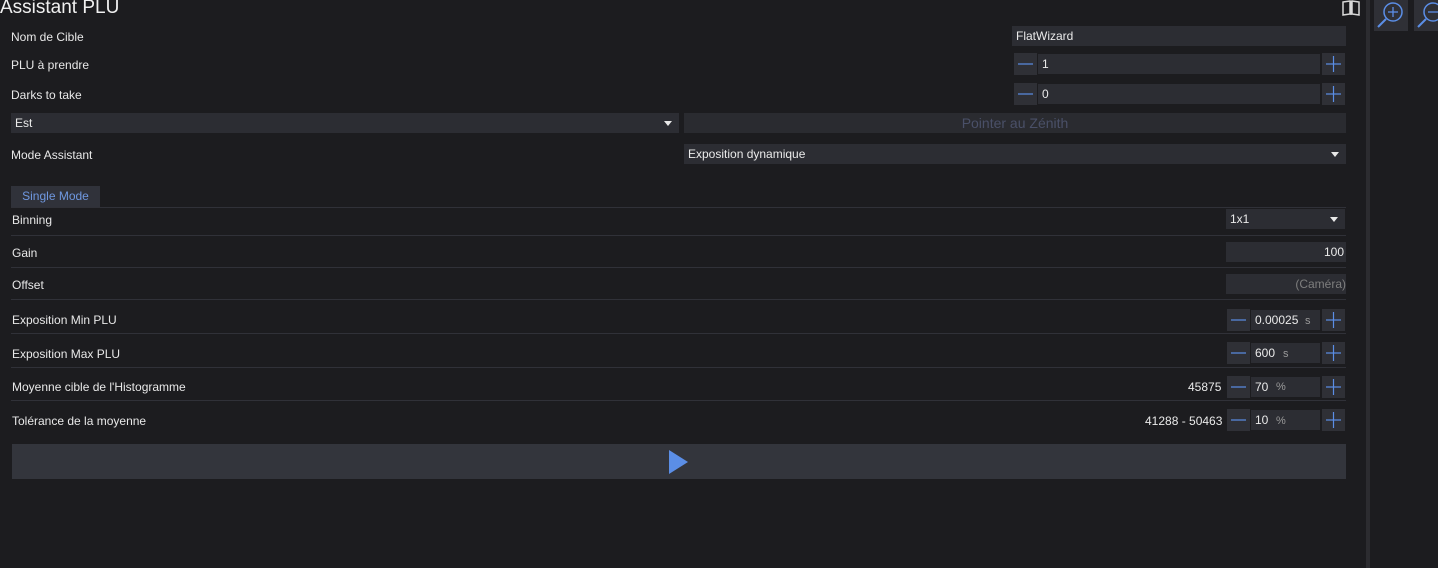  Describe the element at coordinates (32, 220) in the screenshot. I see `binning-label: Binning` at that location.